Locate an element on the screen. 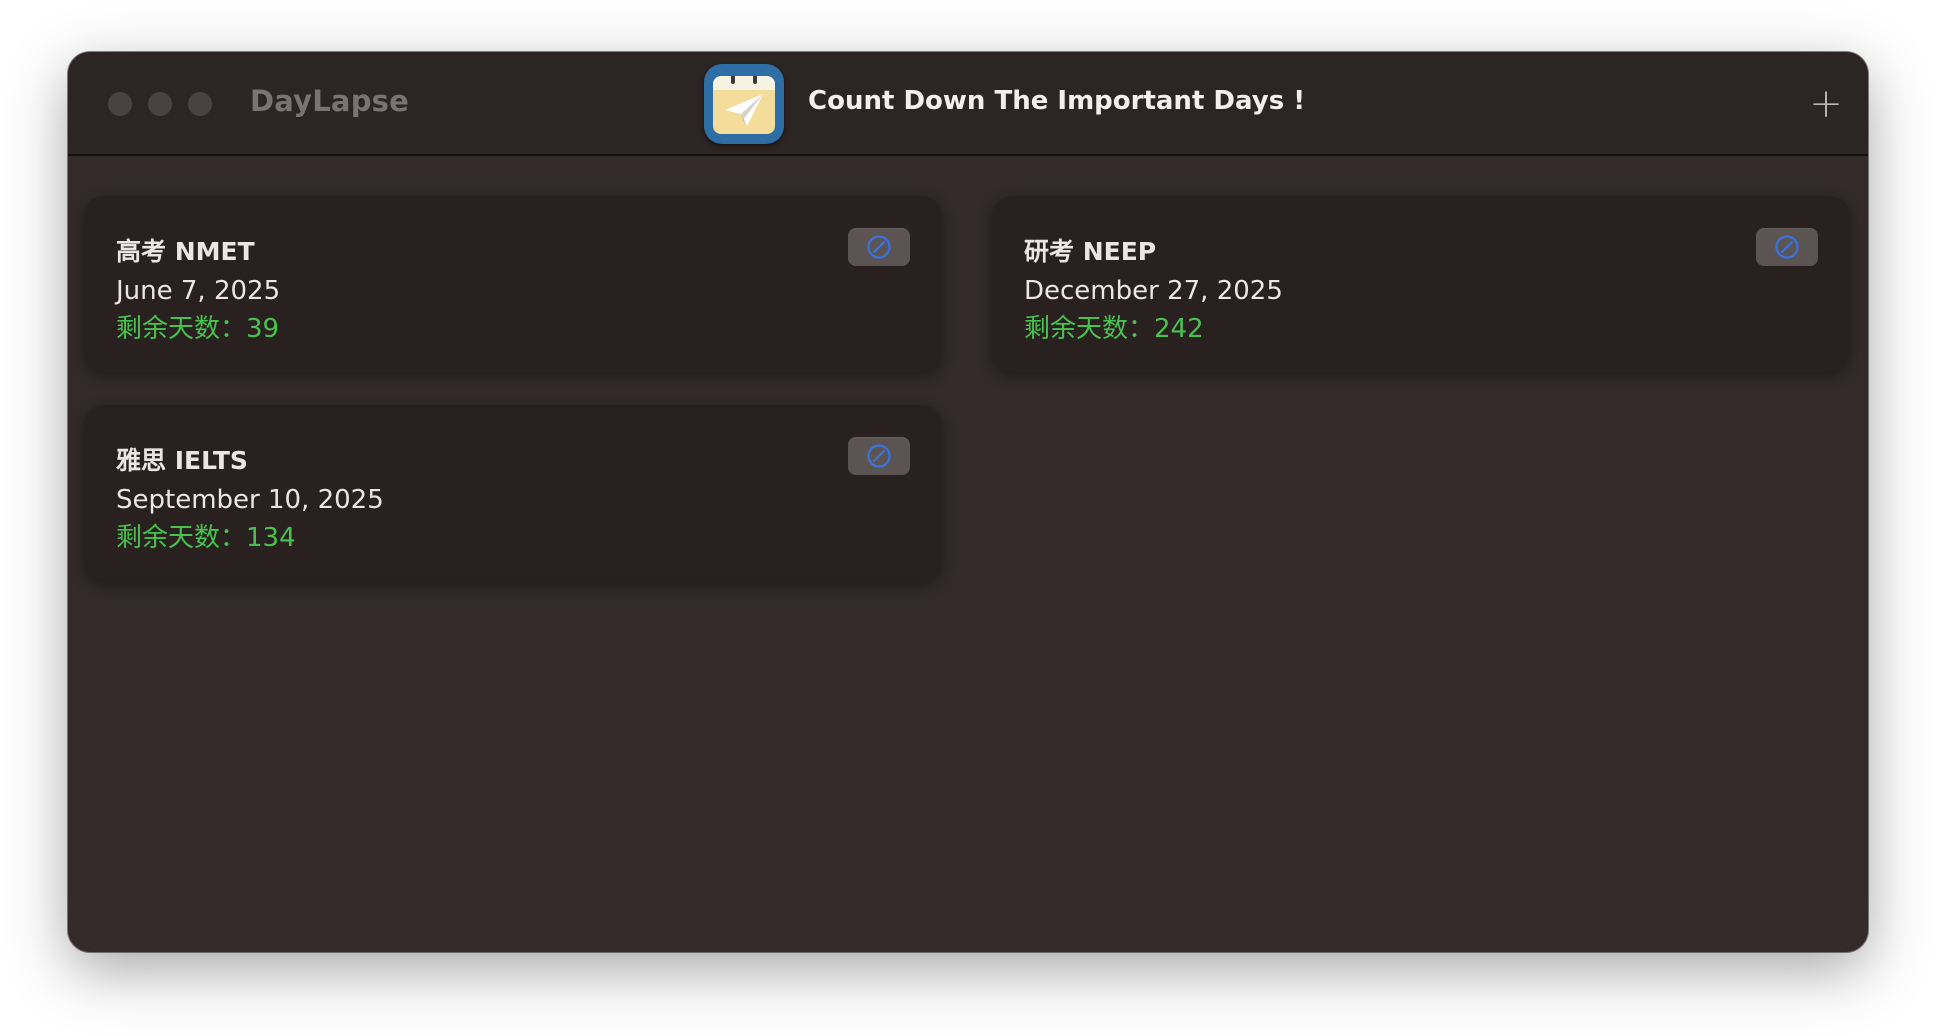  plus-icon: + is located at coordinates (1826, 104).